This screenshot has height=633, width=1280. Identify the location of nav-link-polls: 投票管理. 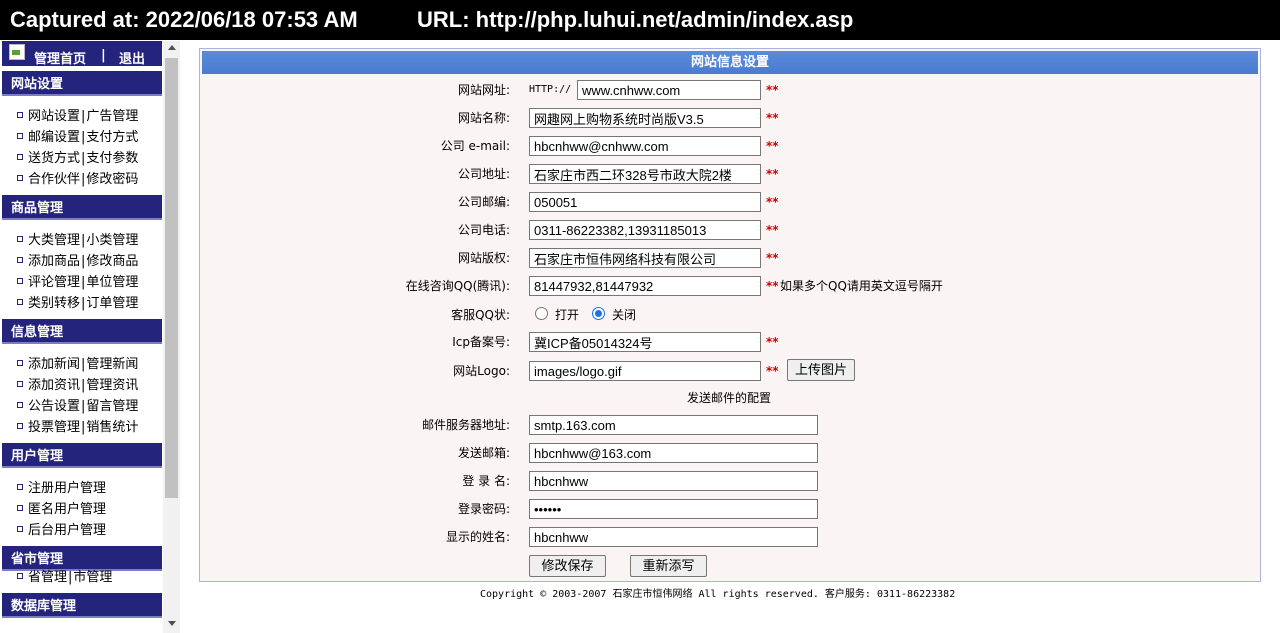
(54, 427).